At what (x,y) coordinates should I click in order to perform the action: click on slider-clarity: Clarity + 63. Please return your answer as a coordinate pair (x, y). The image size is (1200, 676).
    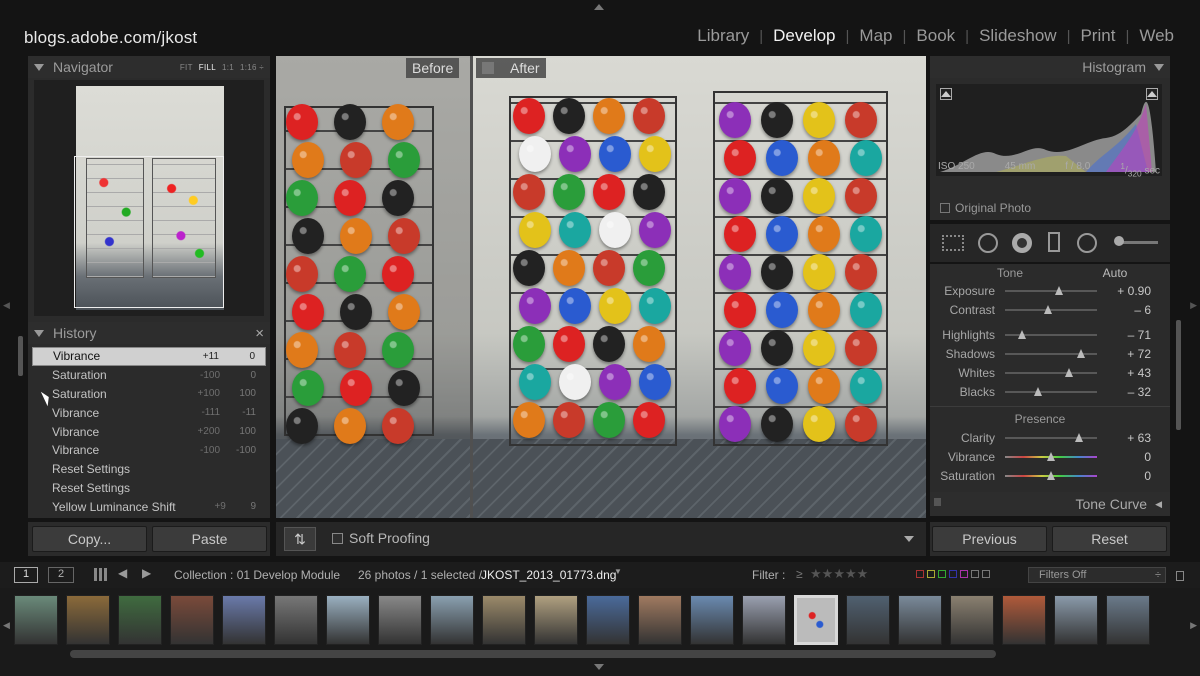
    Looking at the image, I should click on (1040, 437).